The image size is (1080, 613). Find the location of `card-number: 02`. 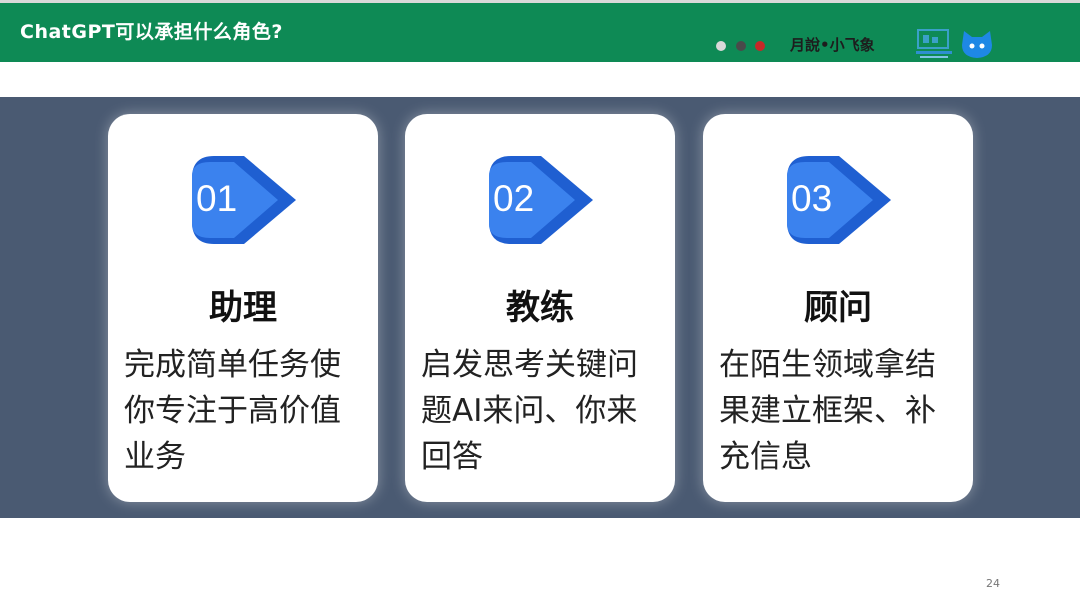

card-number: 02 is located at coordinates (514, 198).